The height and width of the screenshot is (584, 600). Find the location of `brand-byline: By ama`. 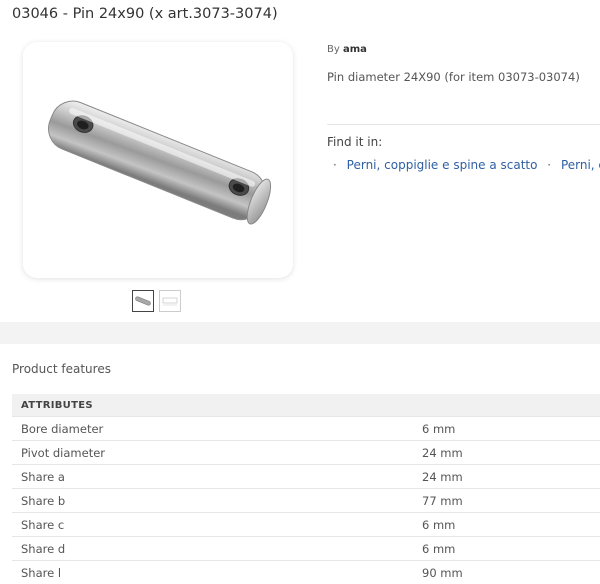

brand-byline: By ama is located at coordinates (347, 49).